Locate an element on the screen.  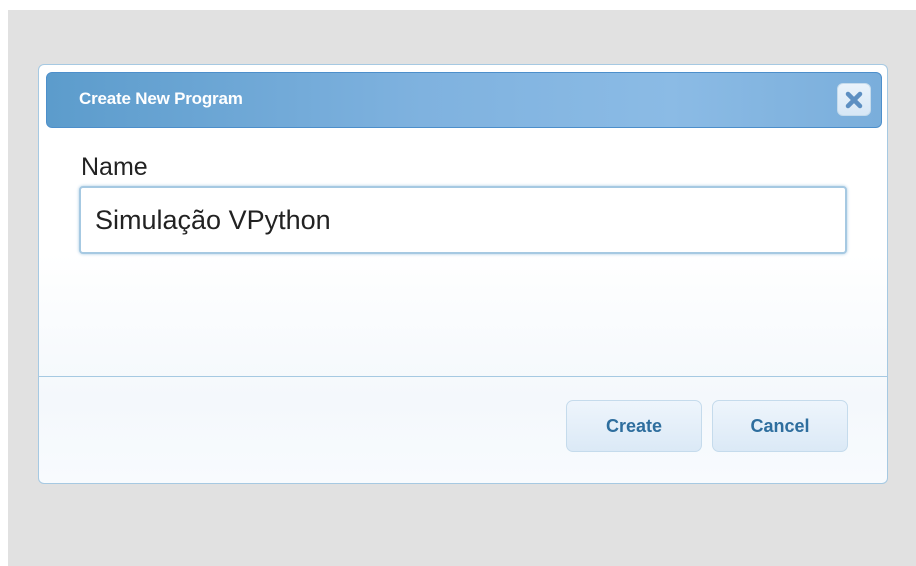
create-button: Create is located at coordinates (634, 426).